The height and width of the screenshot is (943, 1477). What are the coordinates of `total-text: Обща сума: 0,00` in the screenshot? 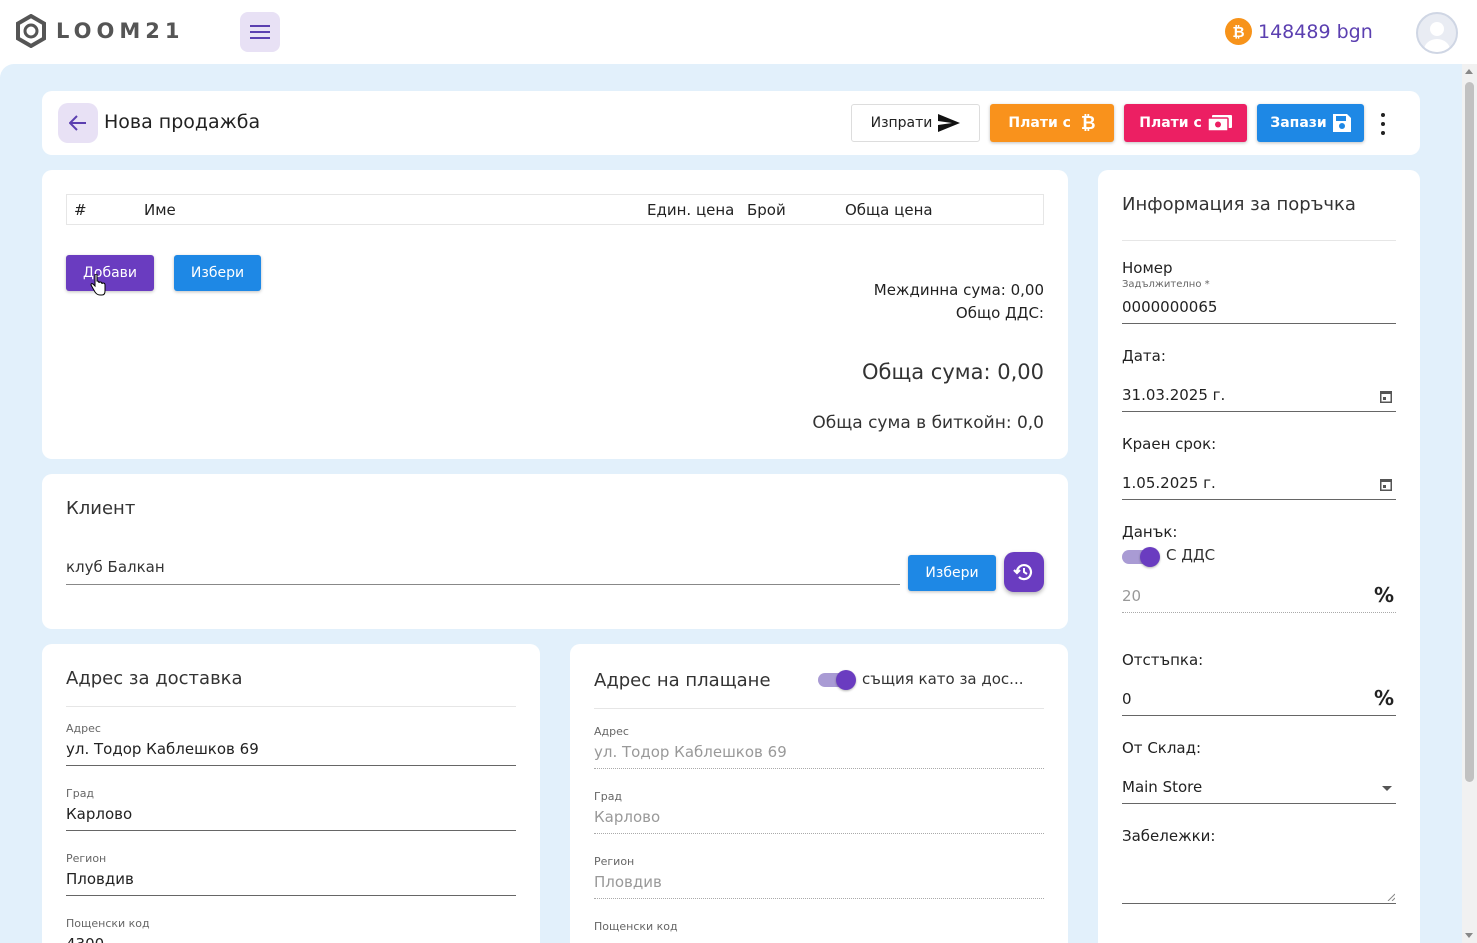 It's located at (953, 372).